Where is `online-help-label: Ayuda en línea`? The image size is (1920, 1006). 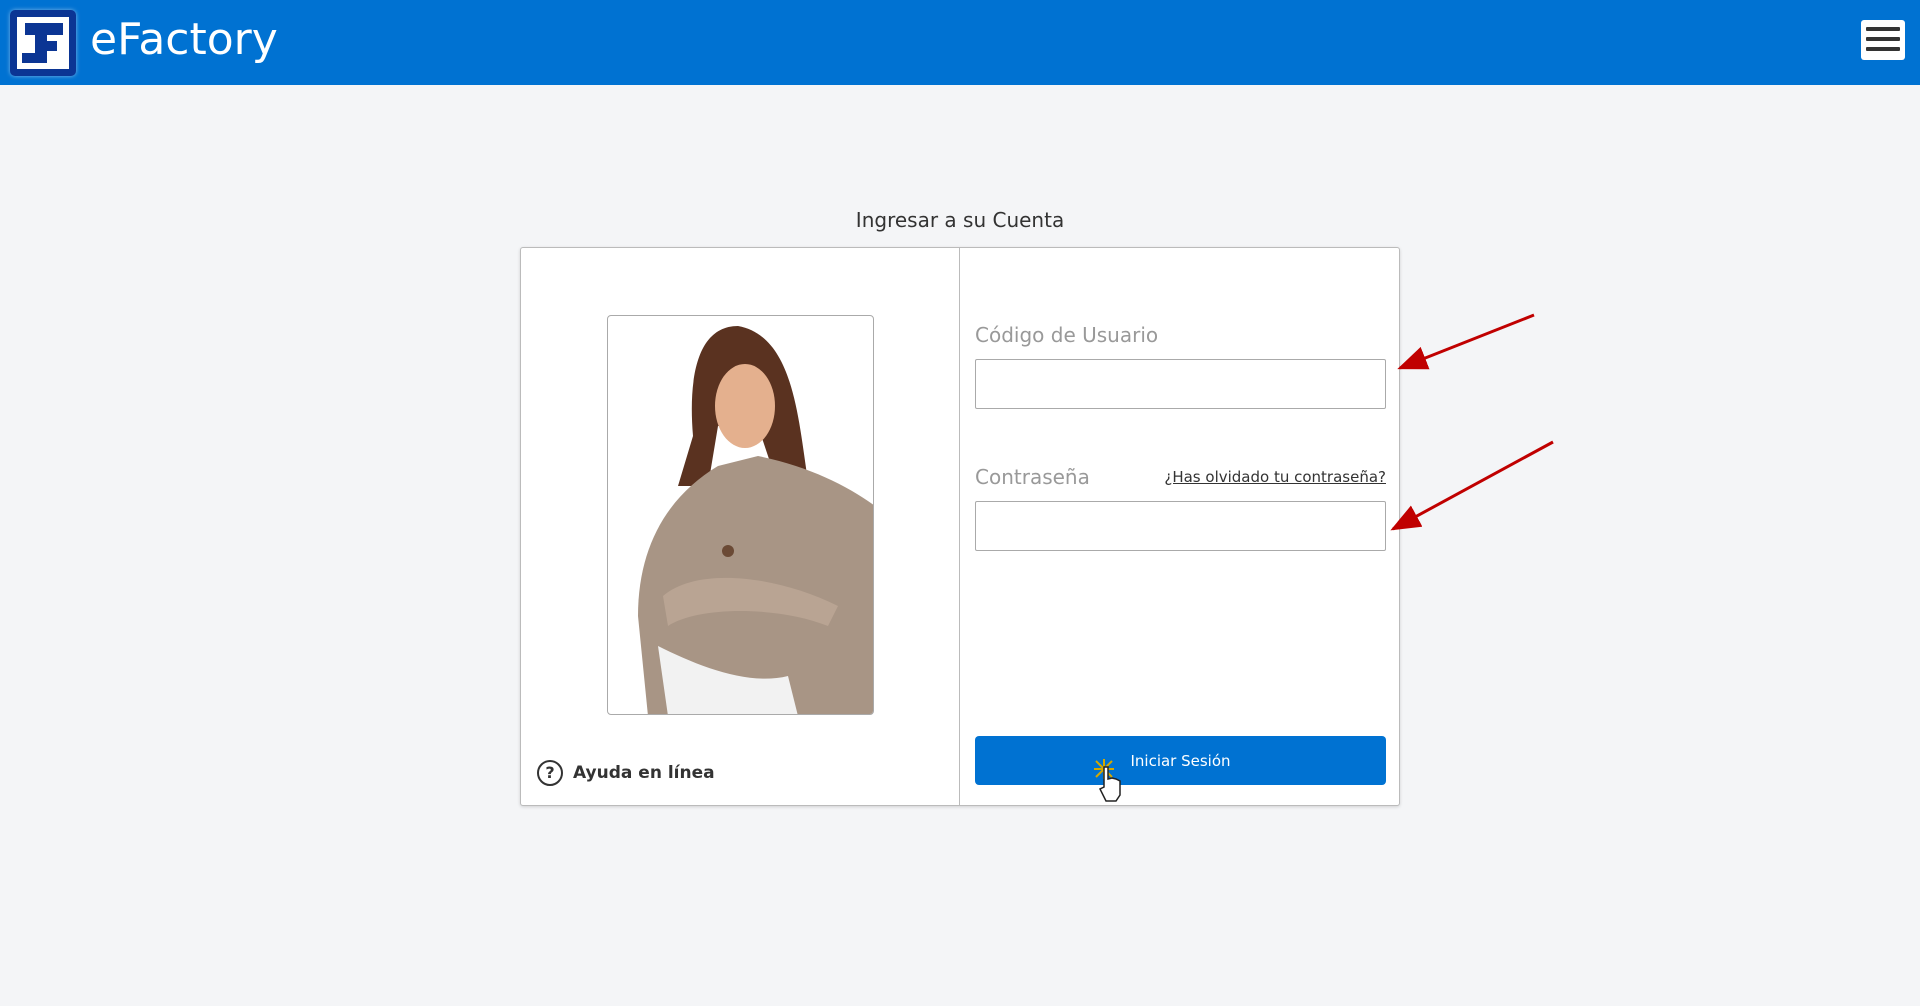
online-help-label: Ayuda en línea is located at coordinates (644, 773).